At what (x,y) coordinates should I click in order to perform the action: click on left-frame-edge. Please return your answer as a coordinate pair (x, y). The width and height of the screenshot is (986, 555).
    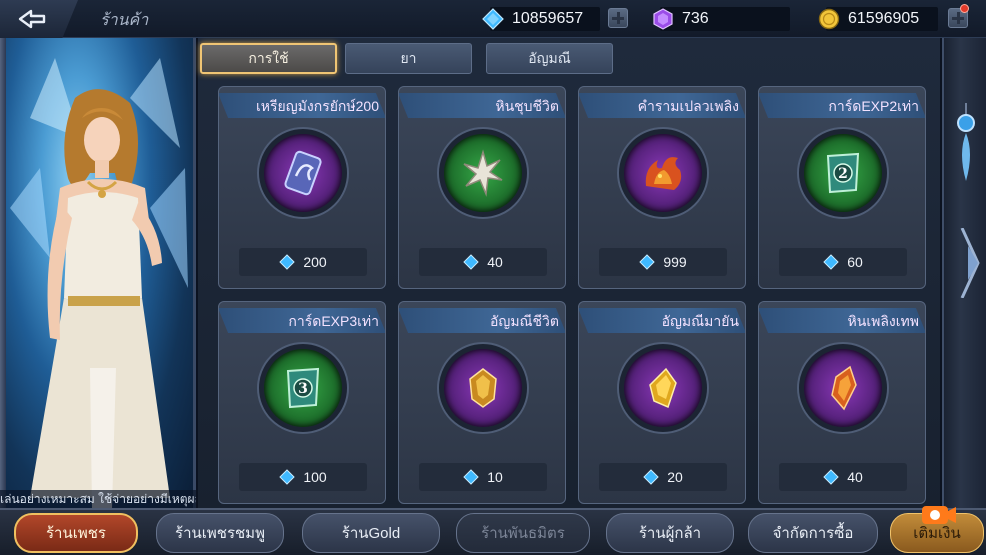
    Looking at the image, I should click on (3, 273).